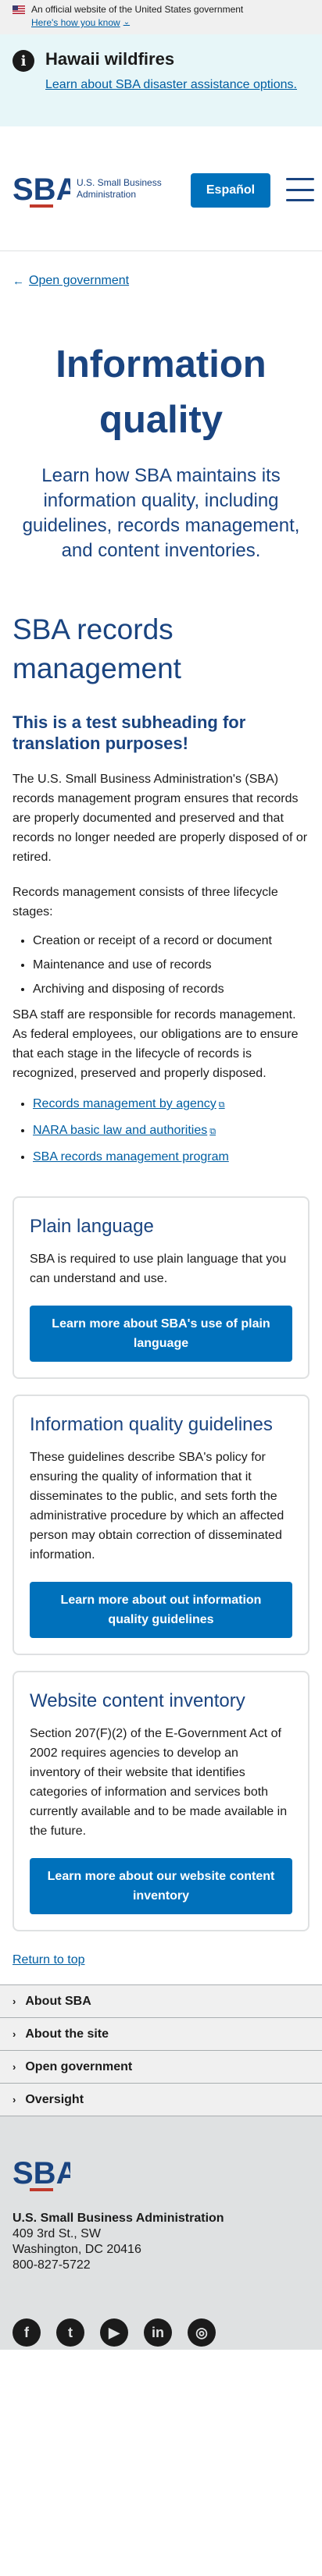  What do you see at coordinates (70, 2332) in the screenshot?
I see `twitter-icon: t` at bounding box center [70, 2332].